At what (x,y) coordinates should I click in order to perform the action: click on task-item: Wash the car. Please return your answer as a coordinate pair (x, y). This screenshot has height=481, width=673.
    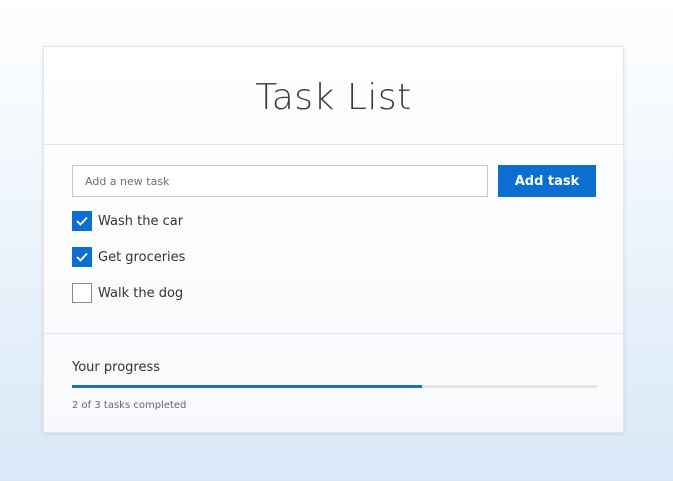
    Looking at the image, I should click on (128, 221).